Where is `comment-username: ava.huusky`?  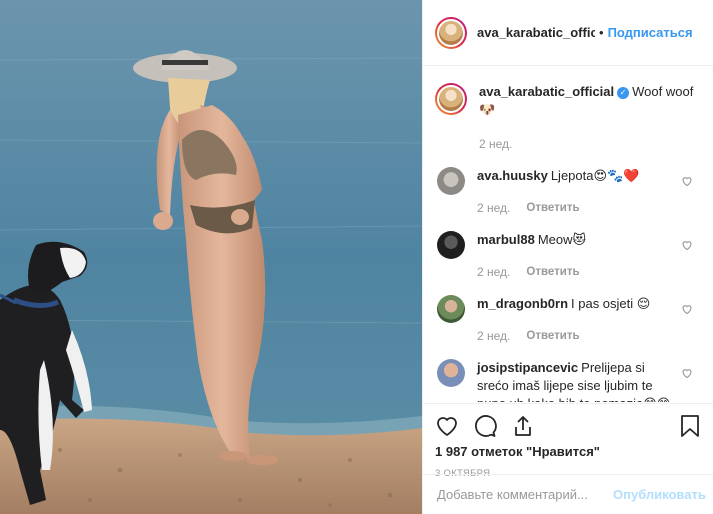 comment-username: ava.huusky is located at coordinates (512, 175).